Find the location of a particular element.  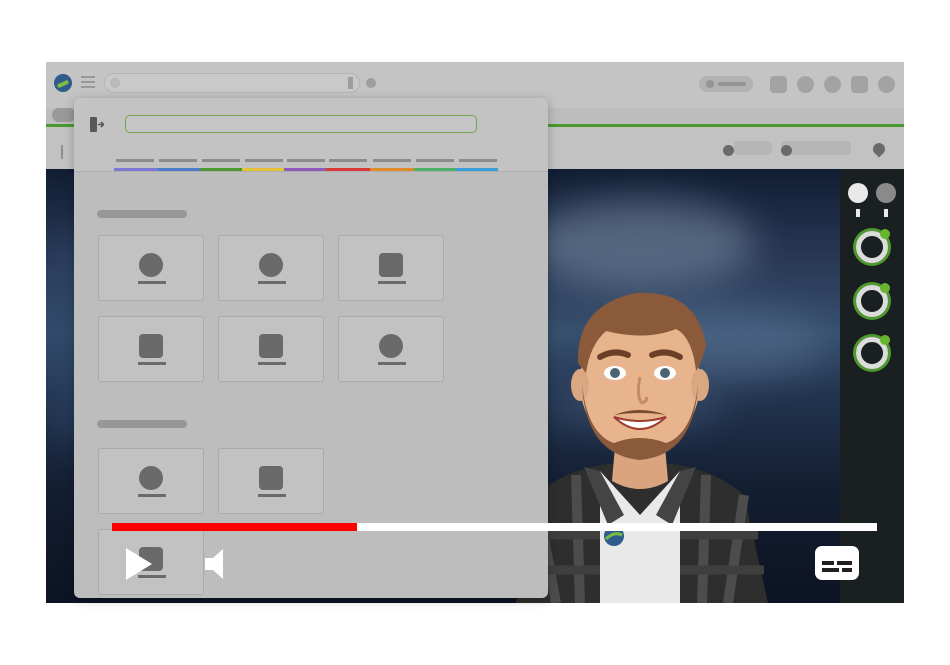

exit-icon is located at coordinates (97, 124).